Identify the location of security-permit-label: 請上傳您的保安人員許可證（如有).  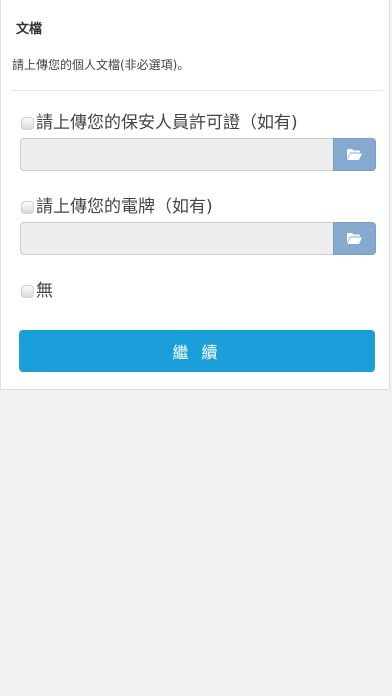
(167, 123).